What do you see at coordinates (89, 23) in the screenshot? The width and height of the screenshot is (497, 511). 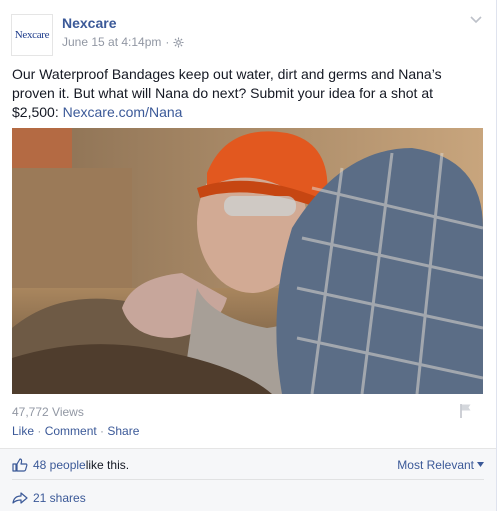 I see `page-name-link: Nexcare` at bounding box center [89, 23].